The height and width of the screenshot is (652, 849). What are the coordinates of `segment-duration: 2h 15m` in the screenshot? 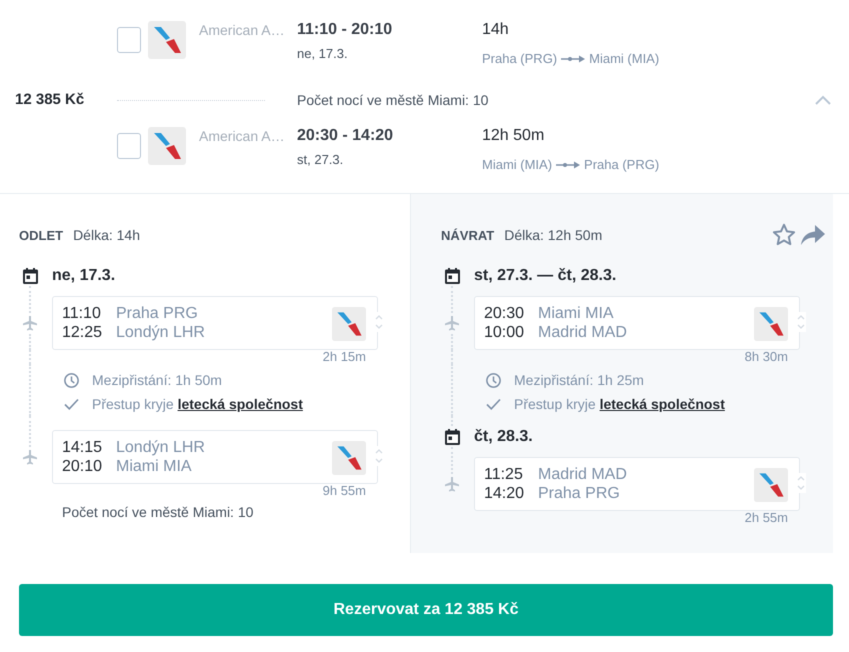 It's located at (344, 357).